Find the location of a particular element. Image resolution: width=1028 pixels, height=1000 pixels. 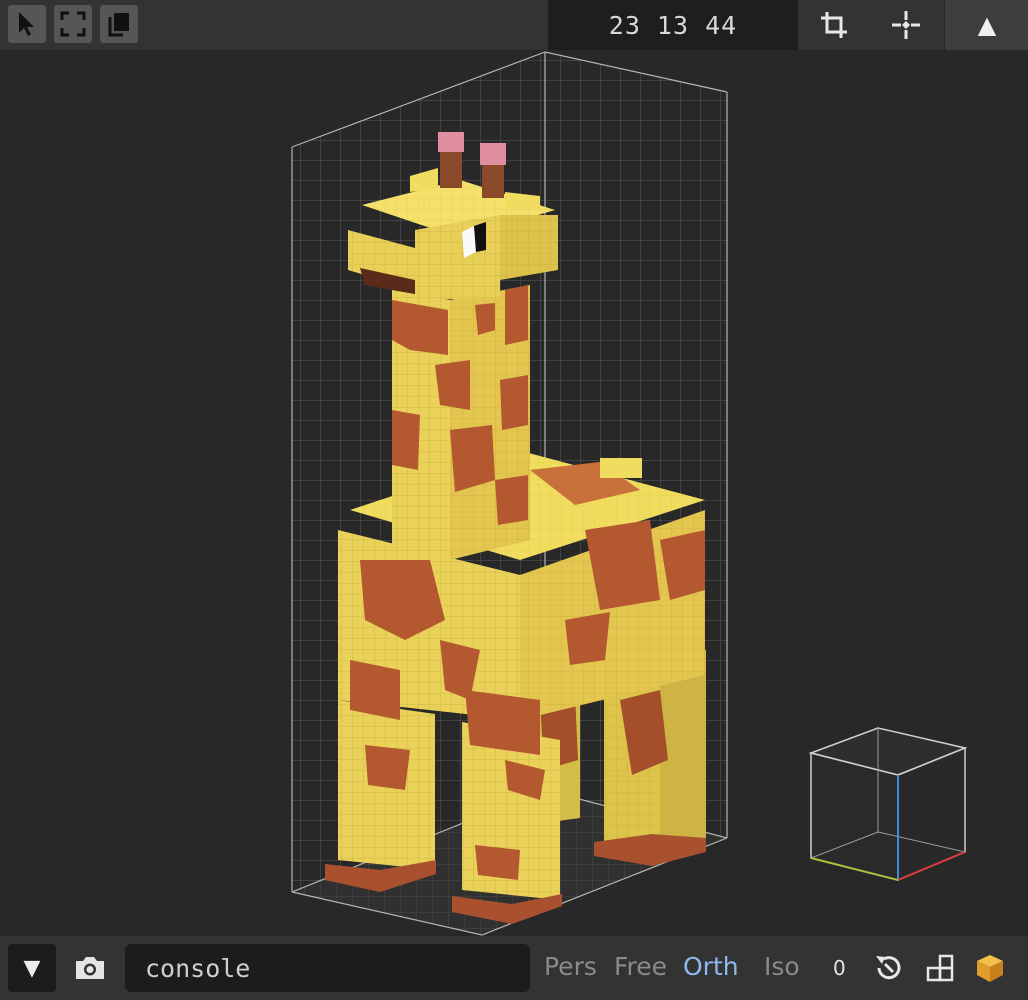

cursor-arrow-icon is located at coordinates (26, 24).